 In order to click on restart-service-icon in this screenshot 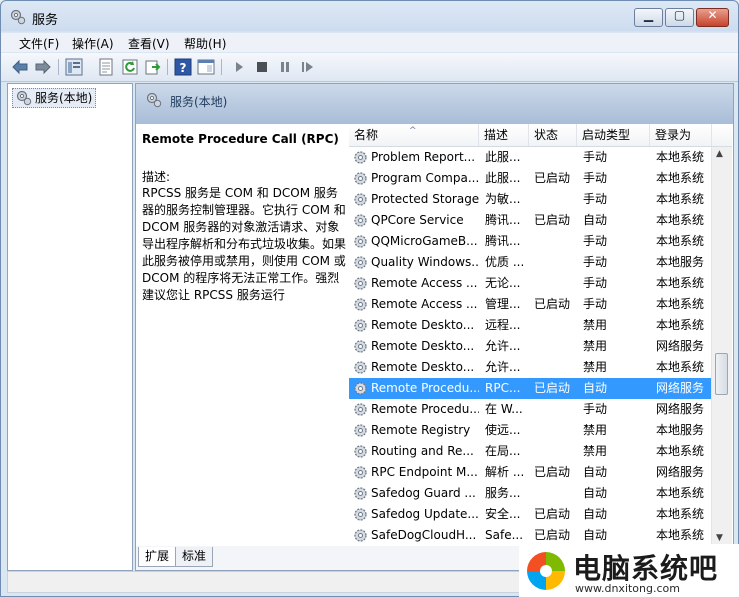, I will do `click(308, 67)`.